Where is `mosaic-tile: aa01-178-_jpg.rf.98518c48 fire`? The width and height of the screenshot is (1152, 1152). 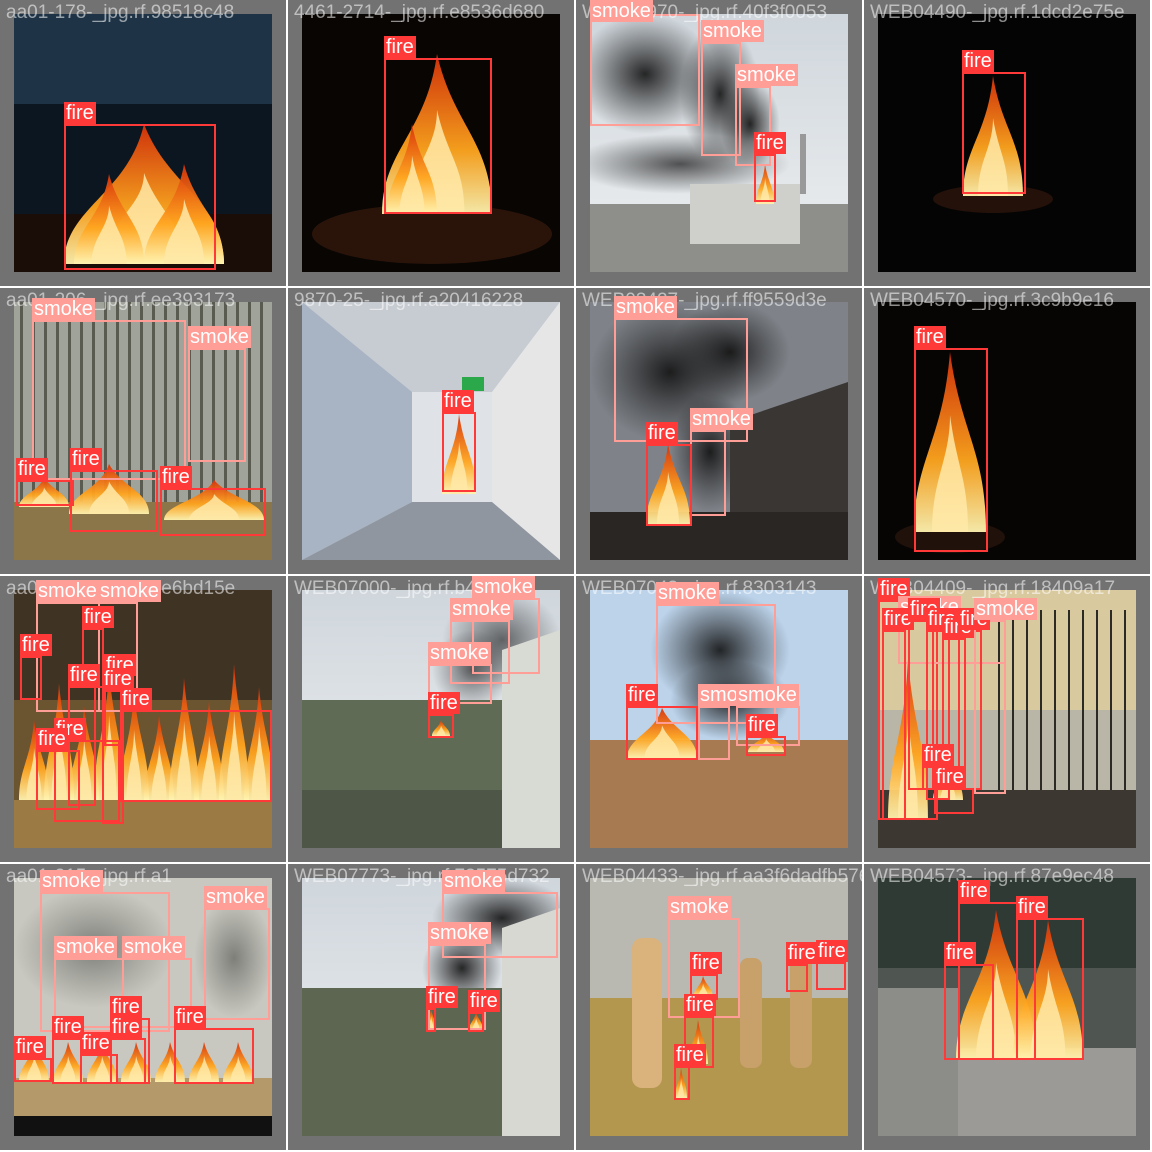
mosaic-tile: aa01-178-_jpg.rf.98518c48 fire is located at coordinates (143, 143).